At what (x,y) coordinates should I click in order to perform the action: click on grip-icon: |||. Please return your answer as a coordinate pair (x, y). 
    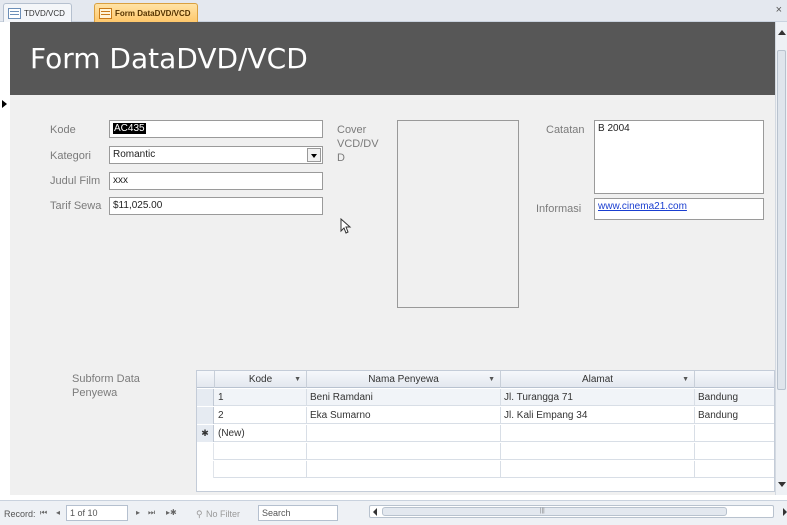
    Looking at the image, I should click on (542, 511).